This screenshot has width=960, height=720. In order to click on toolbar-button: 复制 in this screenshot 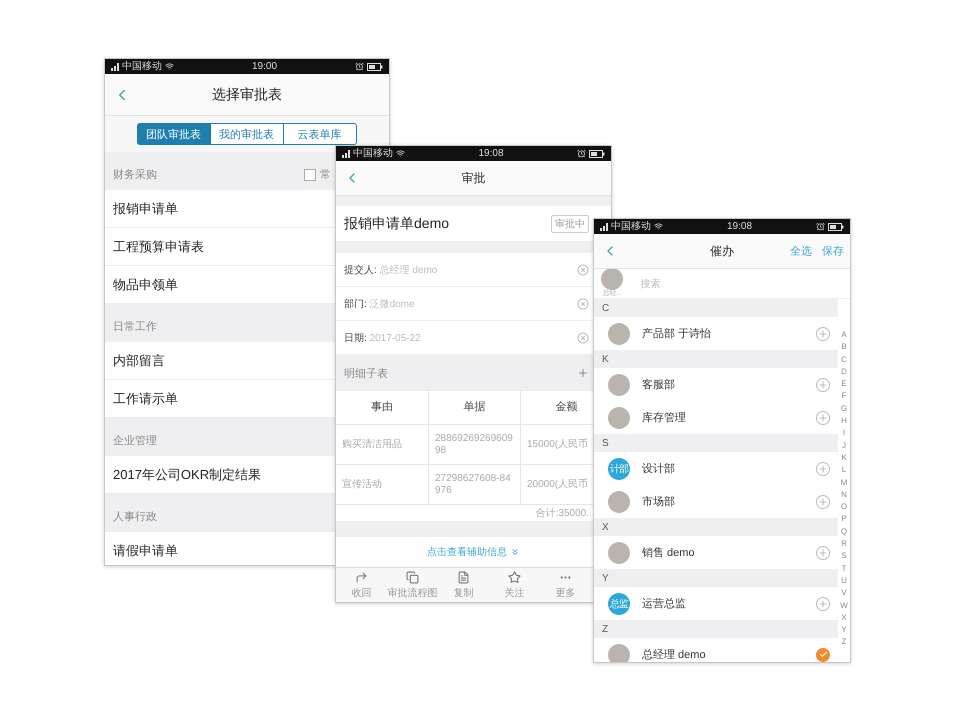, I will do `click(463, 585)`.